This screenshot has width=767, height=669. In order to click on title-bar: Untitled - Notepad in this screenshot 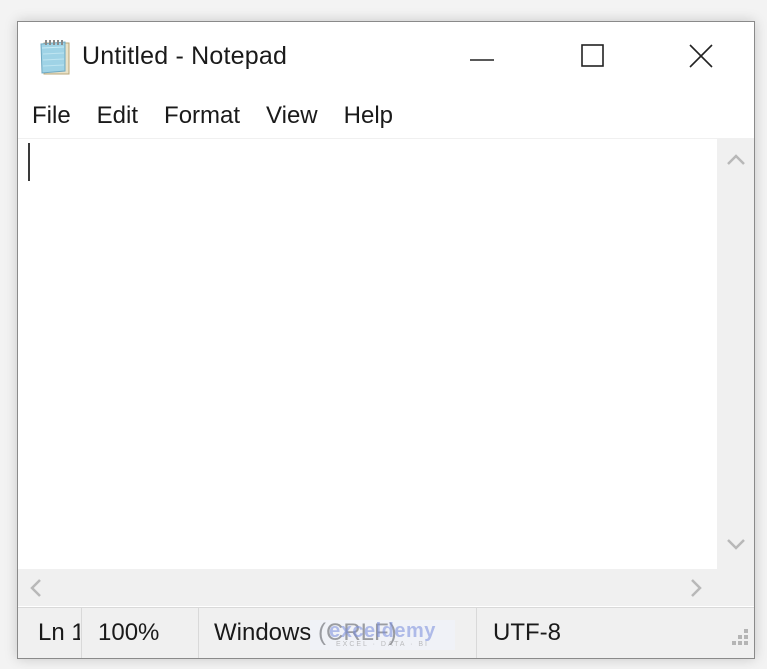, I will do `click(386, 58)`.